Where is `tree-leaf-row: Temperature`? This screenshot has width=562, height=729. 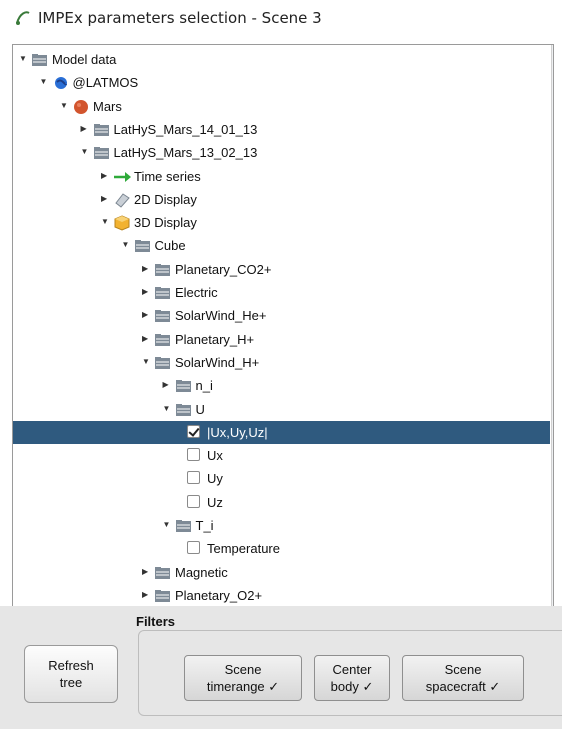
tree-leaf-row: Temperature is located at coordinates (281, 548).